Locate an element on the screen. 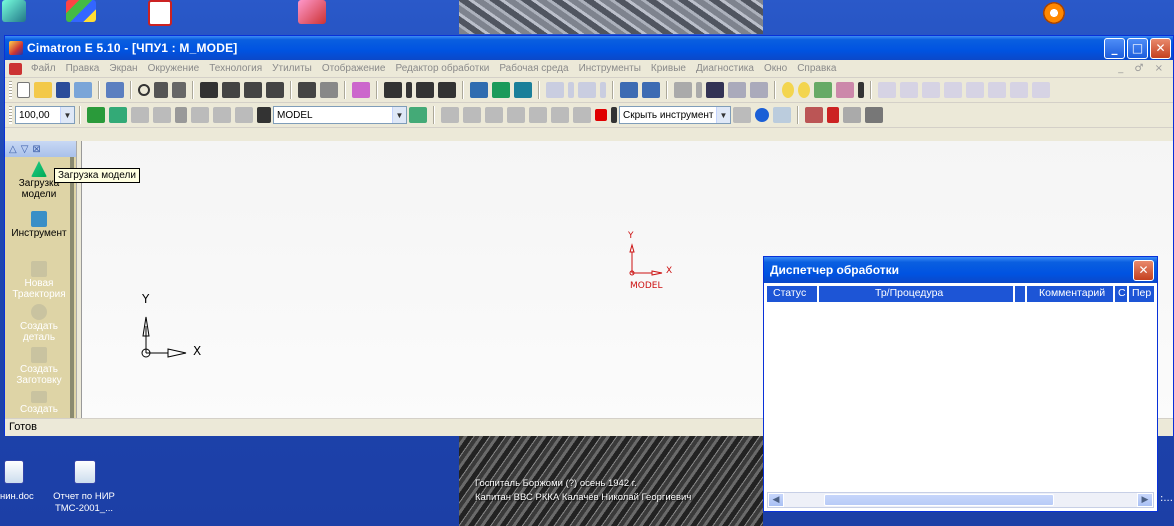 The width and height of the screenshot is (1174, 526). menu-curves: Кривые is located at coordinates (668, 68).